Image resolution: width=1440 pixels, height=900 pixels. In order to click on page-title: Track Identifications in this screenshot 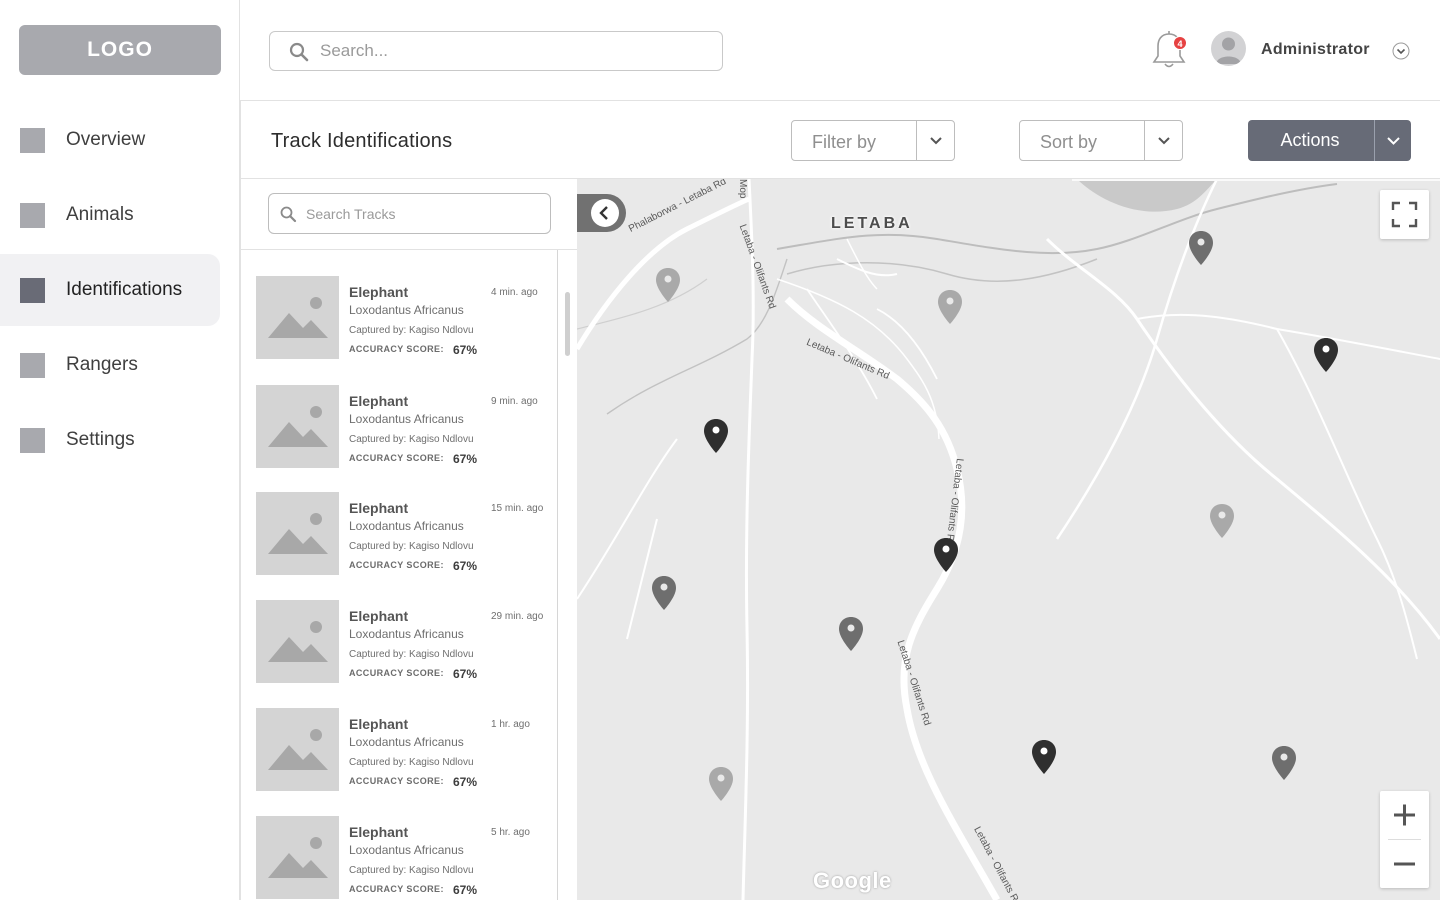, I will do `click(362, 141)`.